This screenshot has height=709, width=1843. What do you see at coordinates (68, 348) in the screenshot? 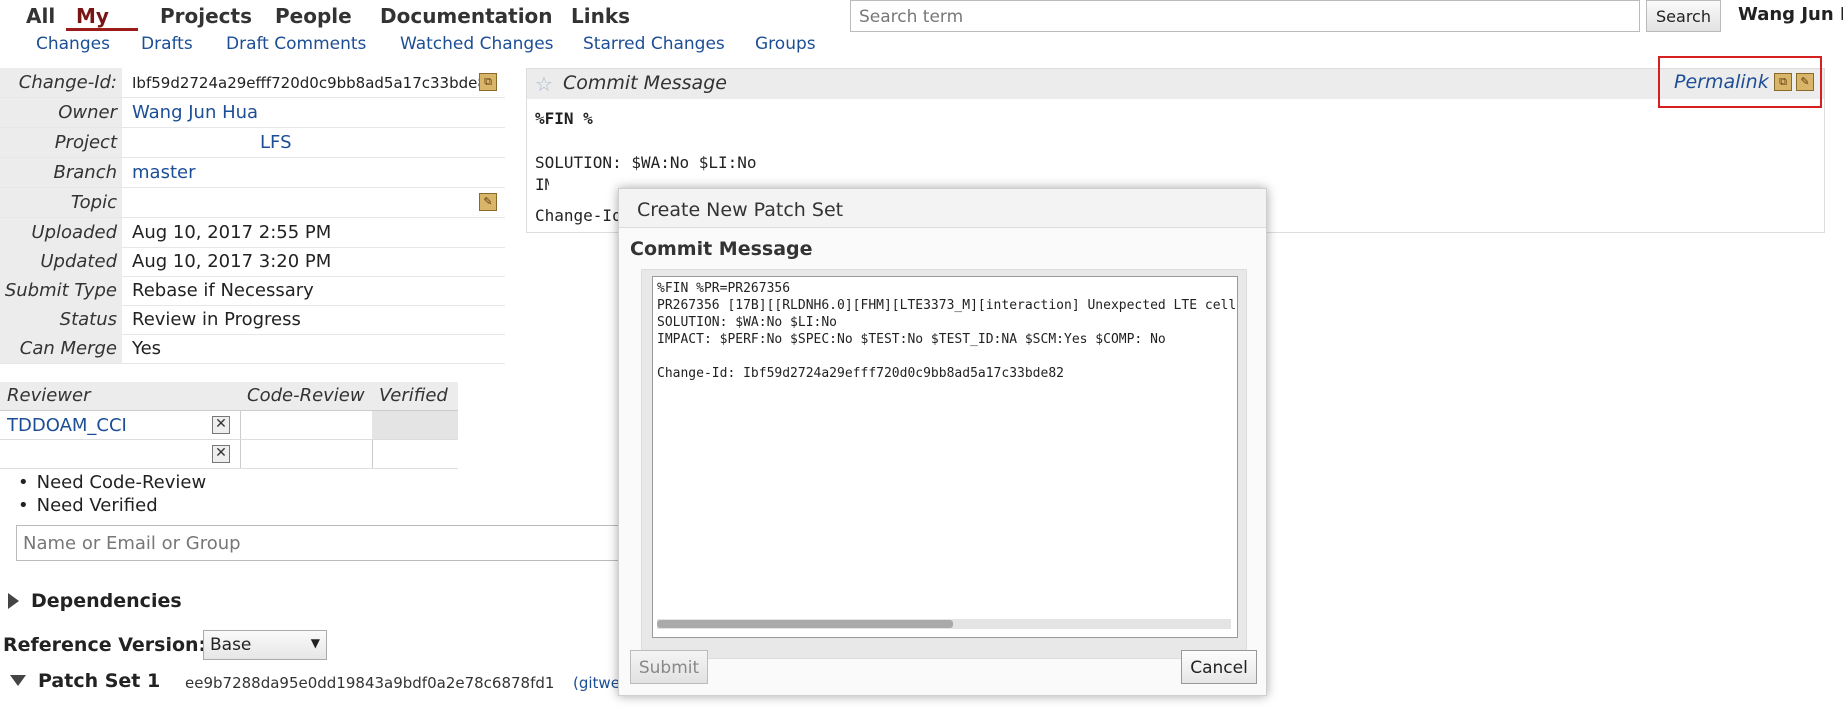
I see `label-can-merge: Can Merge` at bounding box center [68, 348].